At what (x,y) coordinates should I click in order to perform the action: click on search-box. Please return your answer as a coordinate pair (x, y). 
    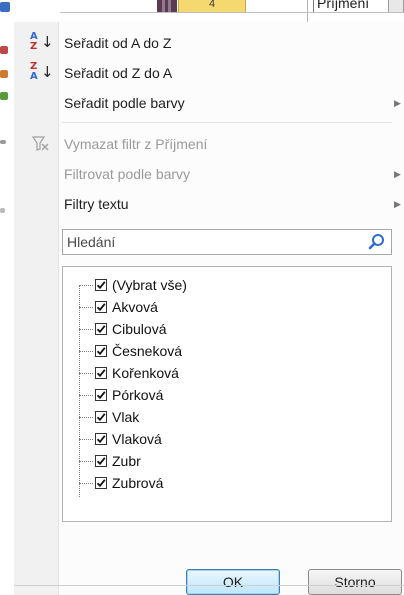
    Looking at the image, I should click on (227, 242).